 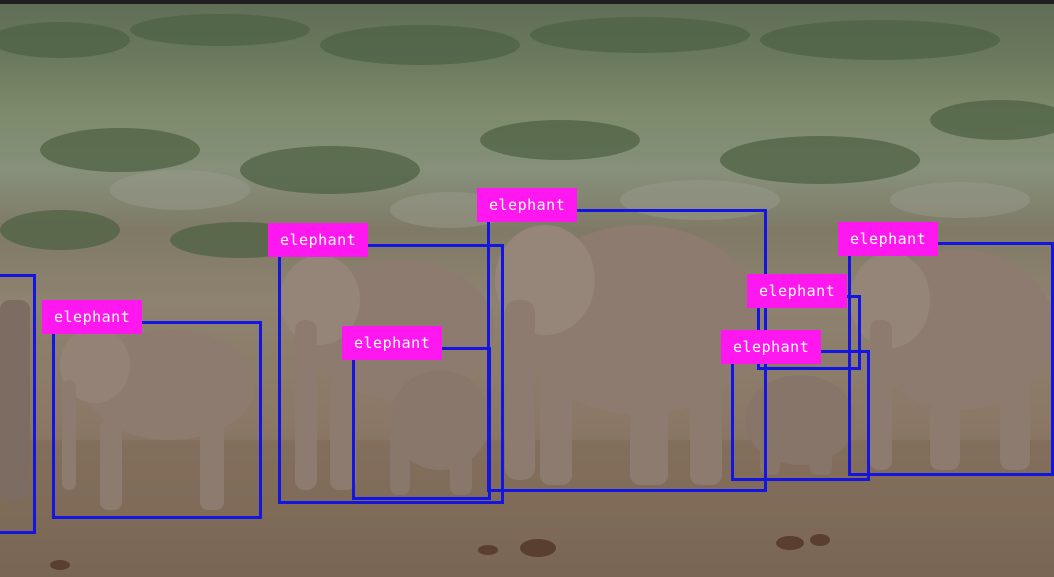 What do you see at coordinates (771, 347) in the screenshot?
I see `detection-label-8: elephant` at bounding box center [771, 347].